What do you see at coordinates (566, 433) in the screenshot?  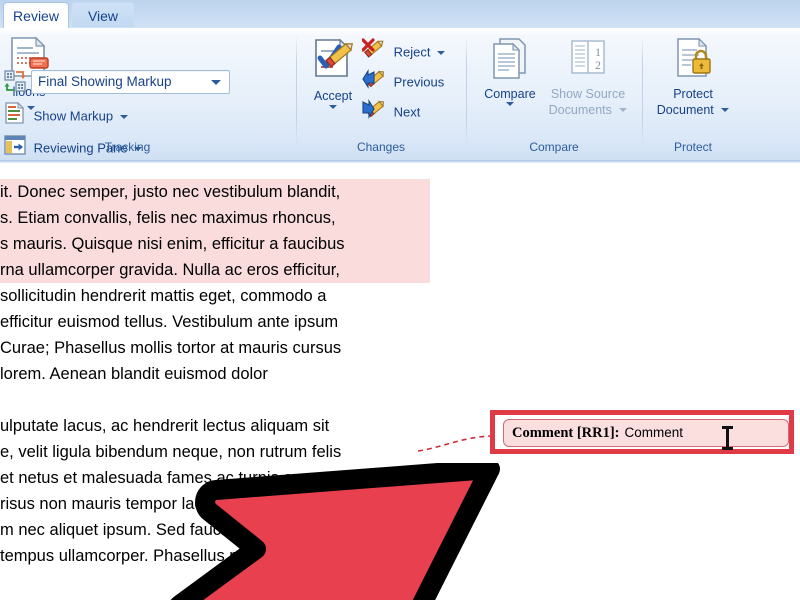 I see `comment-label: Comment [RR1]:` at bounding box center [566, 433].